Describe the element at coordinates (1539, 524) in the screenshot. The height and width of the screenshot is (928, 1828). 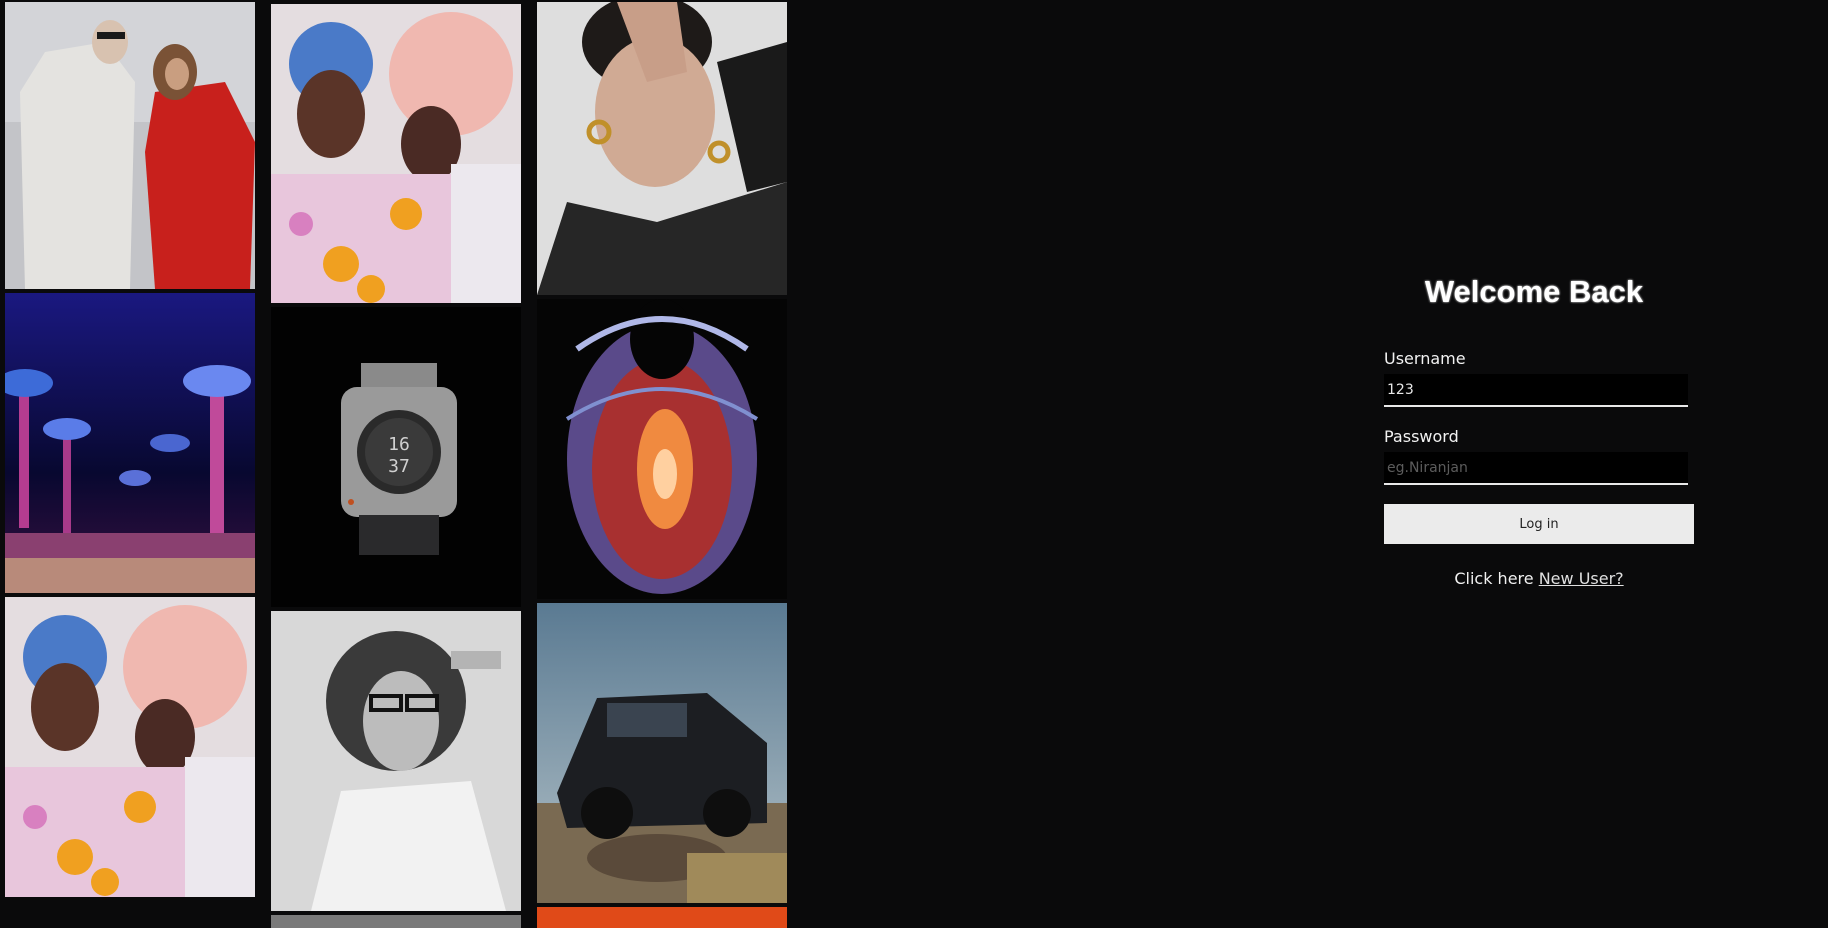
I see `login-button: Log in` at that location.